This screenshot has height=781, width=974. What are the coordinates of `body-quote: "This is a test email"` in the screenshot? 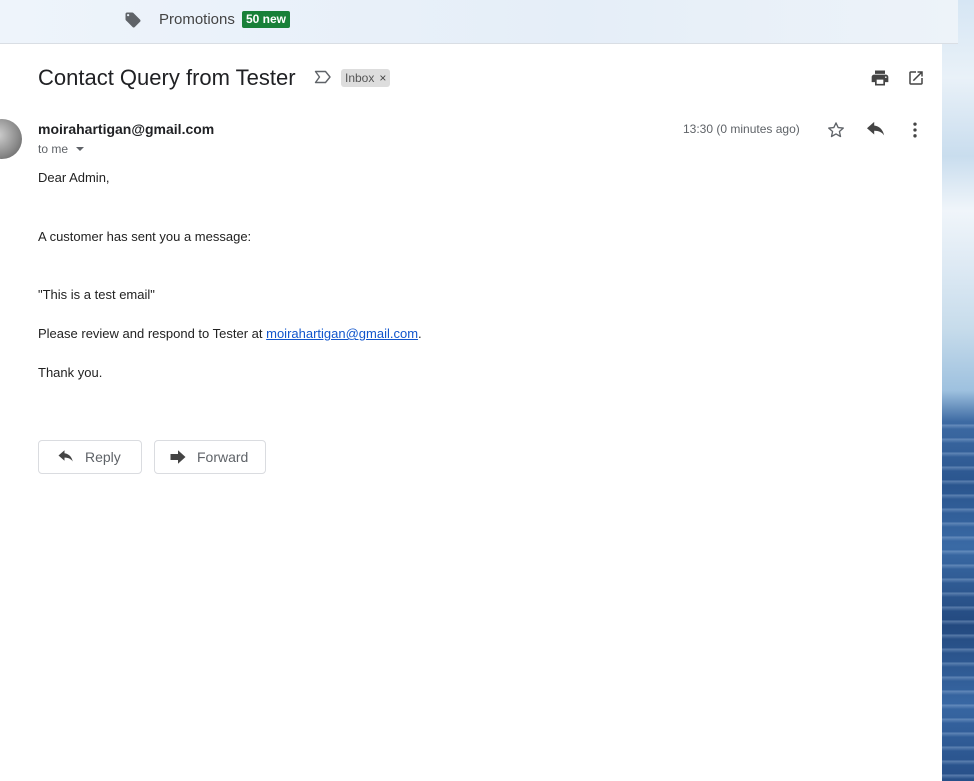 It's located at (96, 294).